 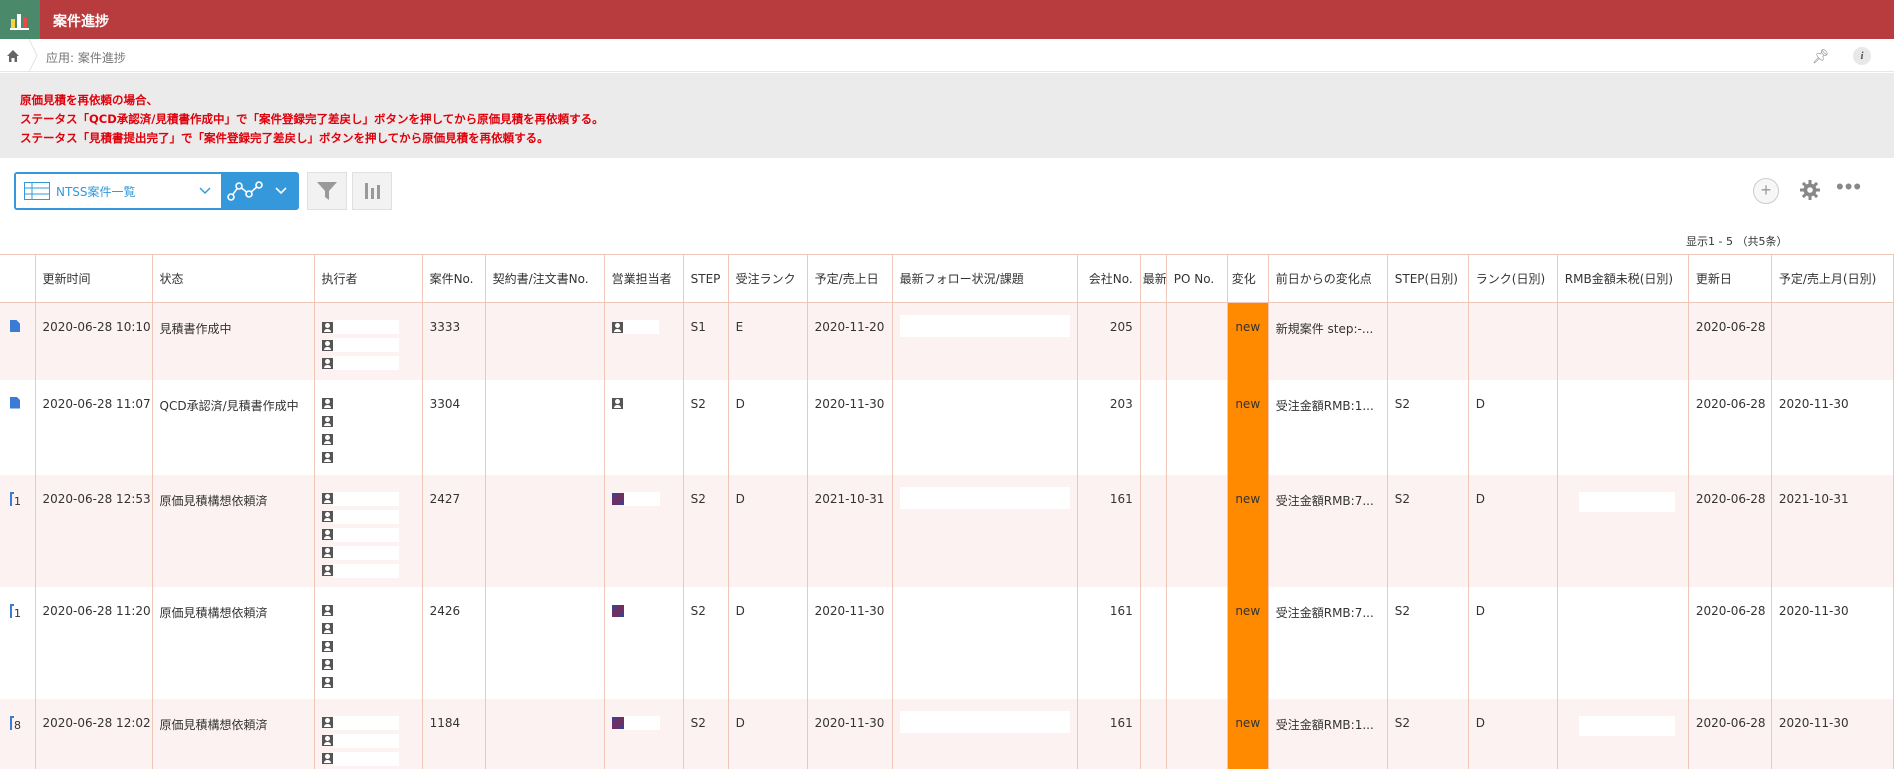 I want to click on column-header: 案件No., so click(x=454, y=278).